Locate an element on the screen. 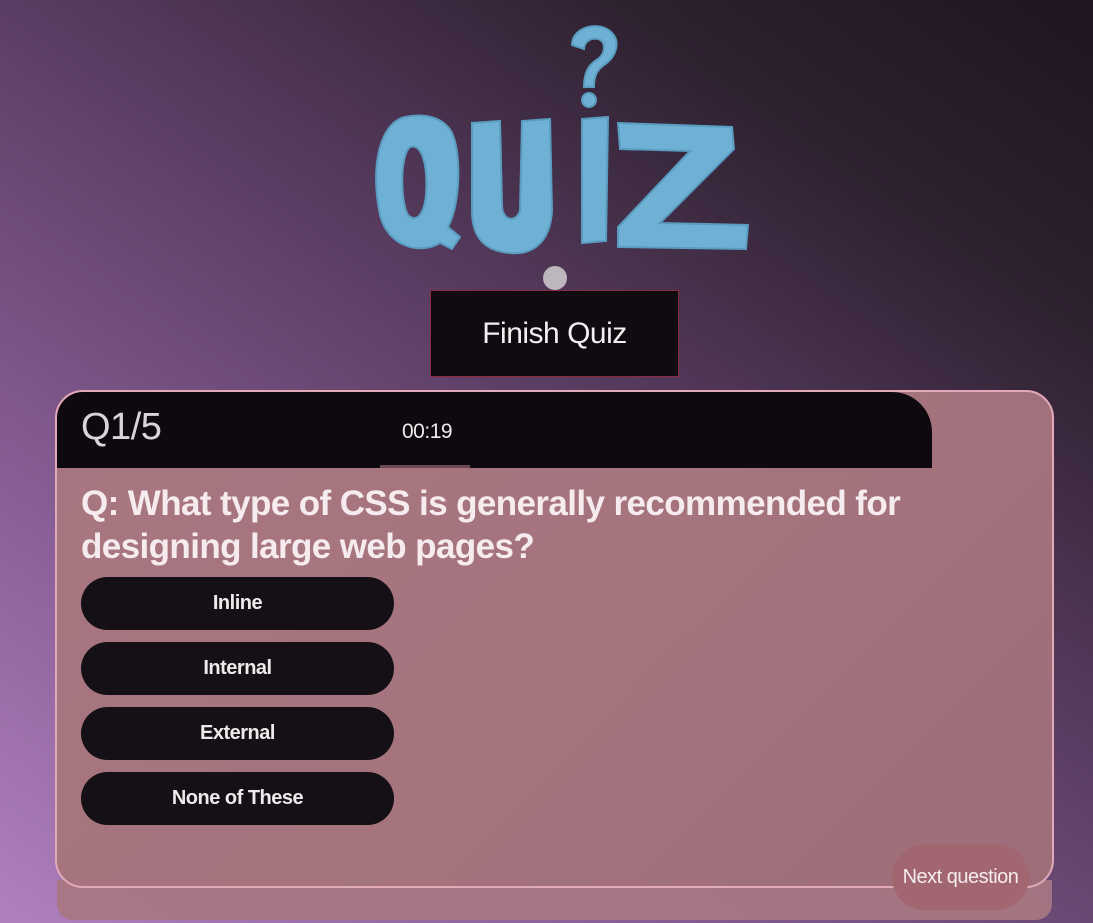 Image resolution: width=1093 pixels, height=923 pixels. timer-bar is located at coordinates (425, 466).